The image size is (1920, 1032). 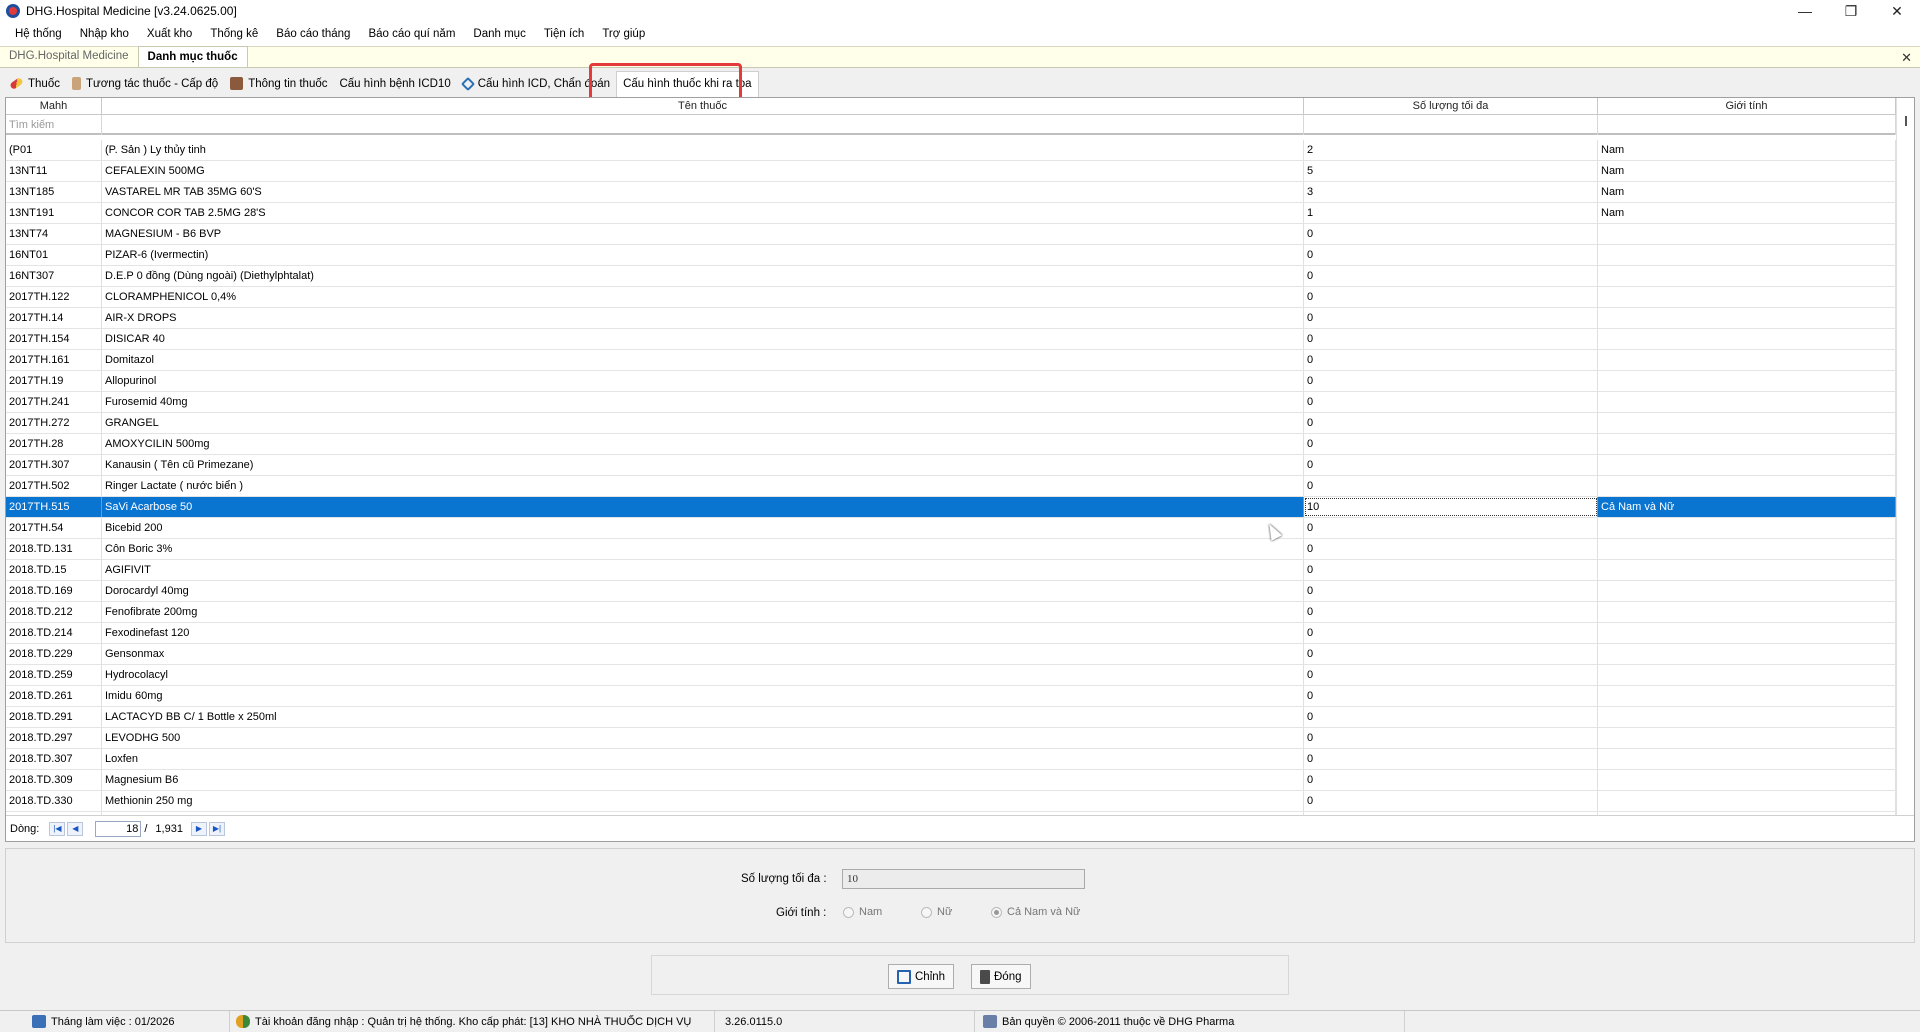 I want to click on table-row: 2018.TD.15 AGIFIVIT 0, so click(x=951, y=570).